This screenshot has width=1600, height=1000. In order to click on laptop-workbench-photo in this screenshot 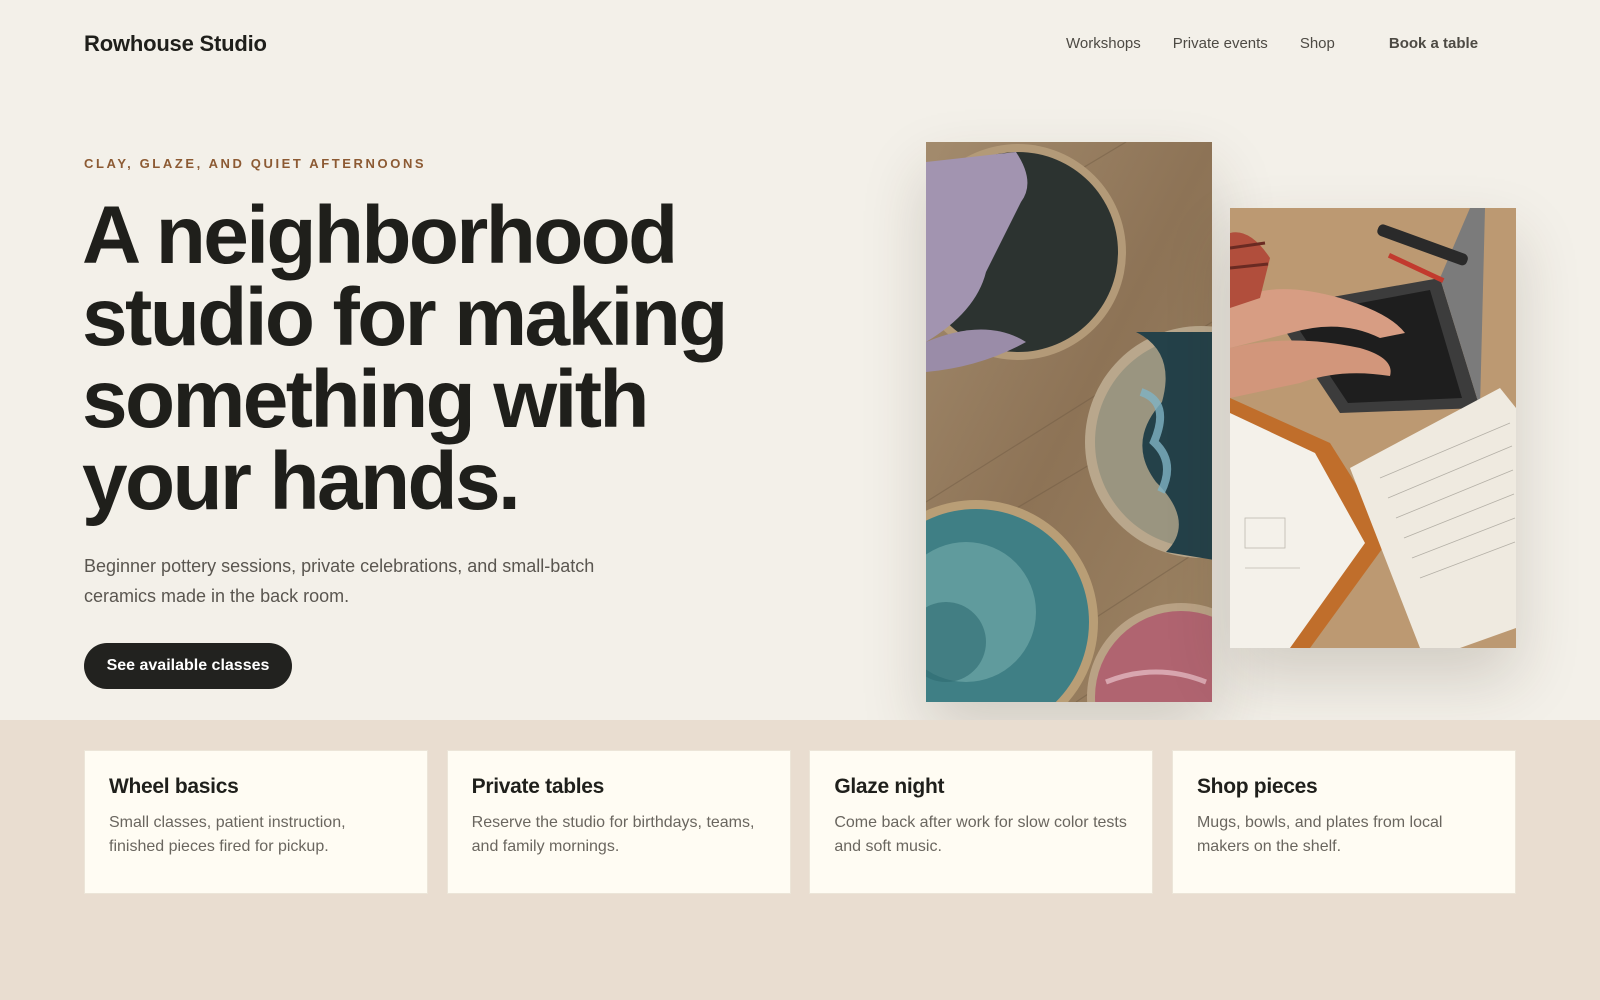, I will do `click(1373, 428)`.